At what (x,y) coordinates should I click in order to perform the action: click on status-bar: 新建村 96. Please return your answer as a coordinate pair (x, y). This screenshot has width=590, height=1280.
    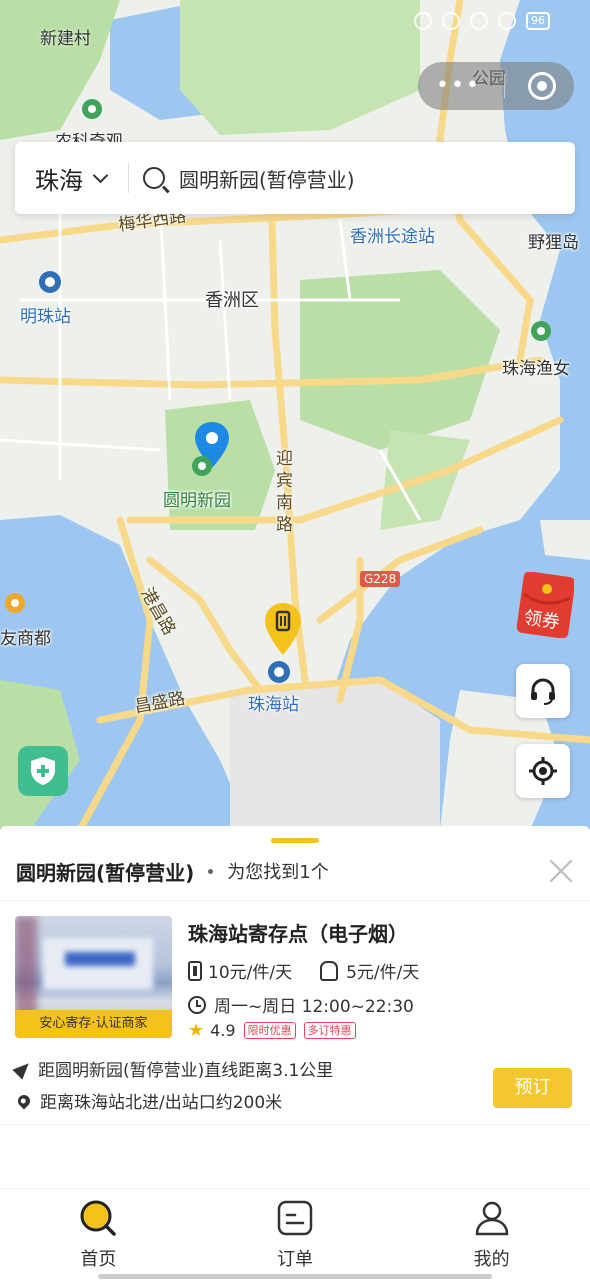
    Looking at the image, I should click on (295, 24).